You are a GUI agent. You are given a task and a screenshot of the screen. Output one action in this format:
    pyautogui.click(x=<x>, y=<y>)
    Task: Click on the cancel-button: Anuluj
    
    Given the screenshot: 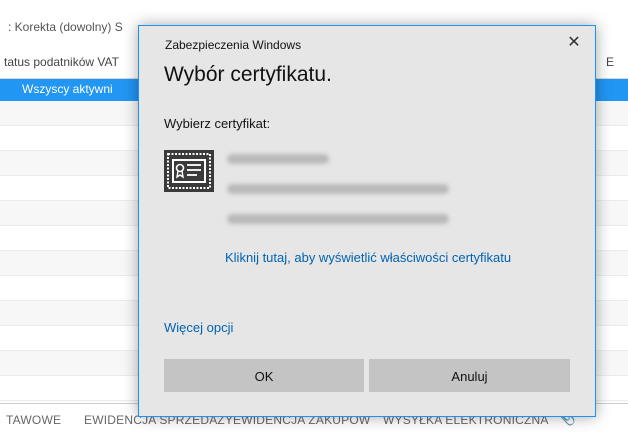 What is the action you would take?
    pyautogui.click(x=469, y=375)
    